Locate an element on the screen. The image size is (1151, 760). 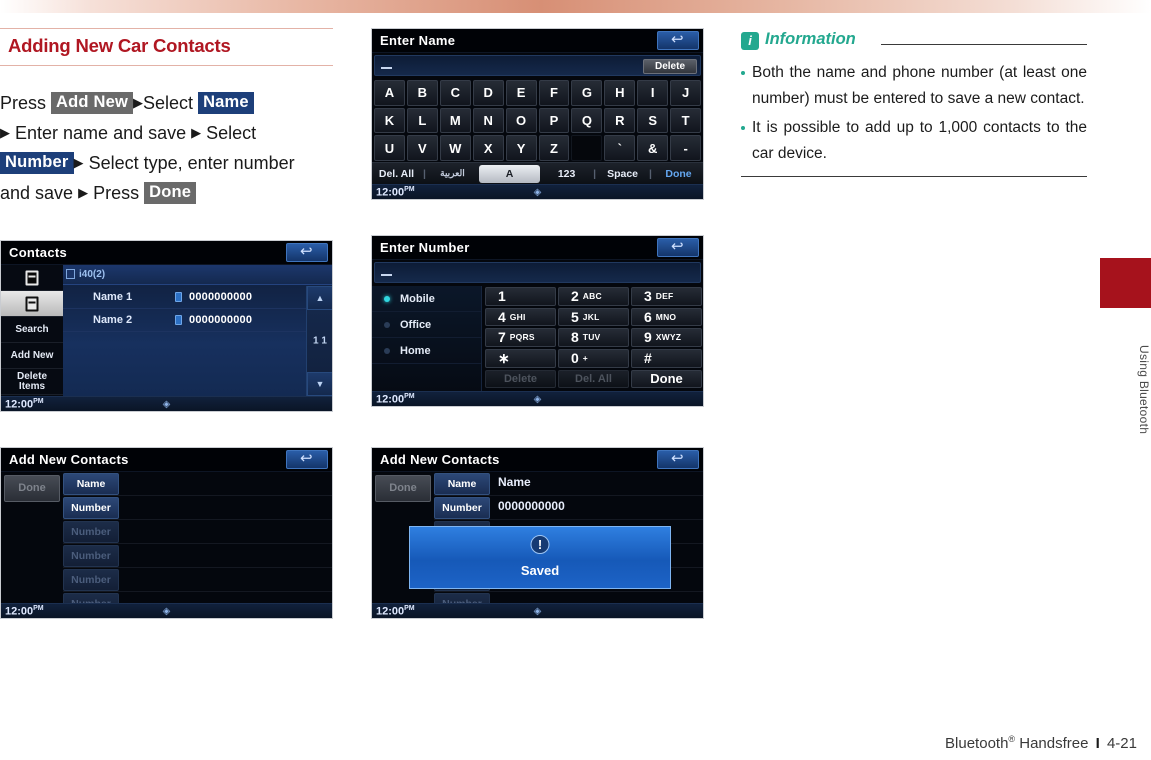
key-8: 8 TUV is located at coordinates (593, 337).